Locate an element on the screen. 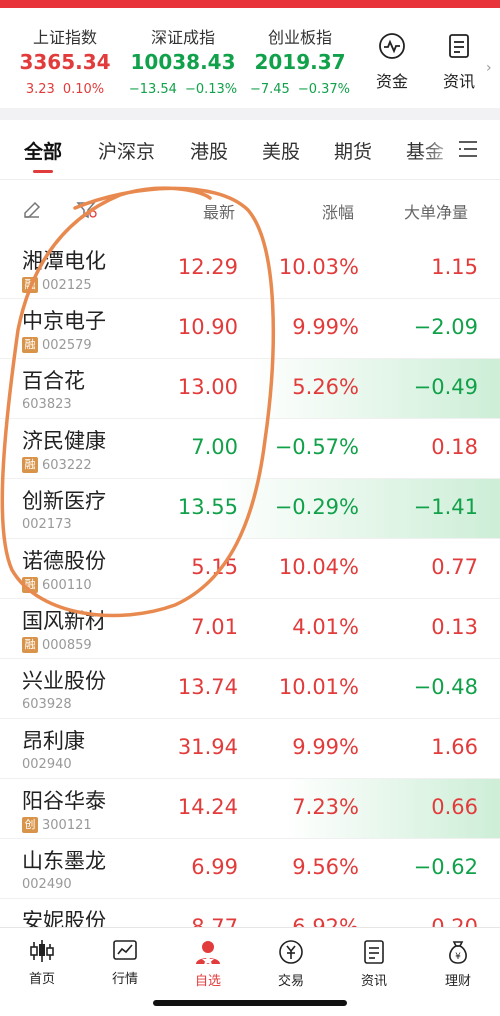 This screenshot has height=1016, width=500. stock-row: 百合花 603823 13.00 5.26% −0.49 is located at coordinates (250, 389).